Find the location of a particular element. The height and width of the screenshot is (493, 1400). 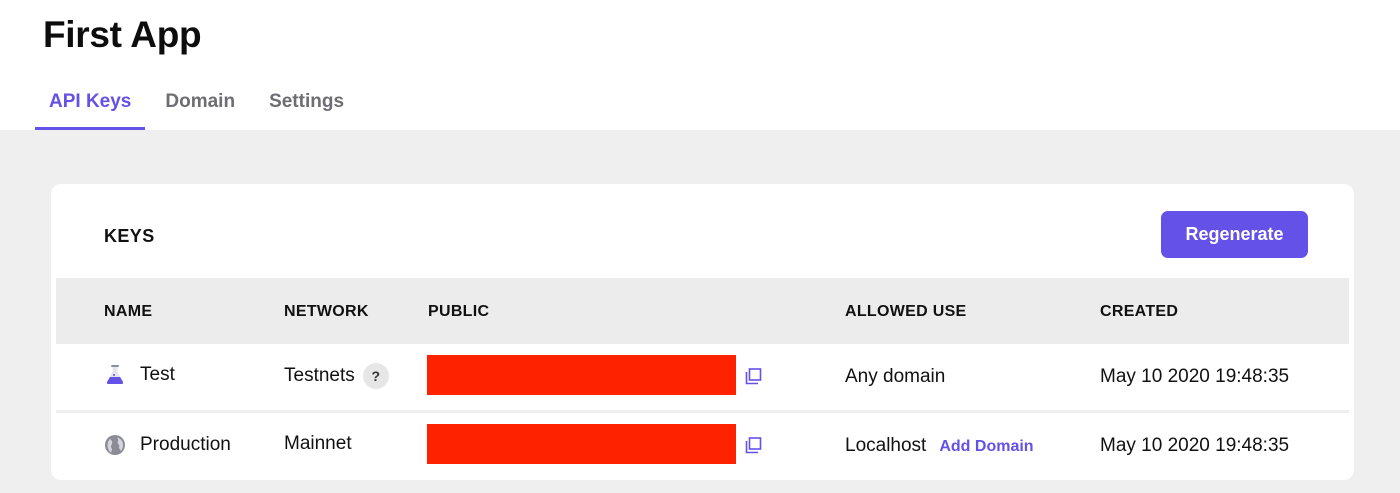

column-header-name: NAME is located at coordinates (128, 311).